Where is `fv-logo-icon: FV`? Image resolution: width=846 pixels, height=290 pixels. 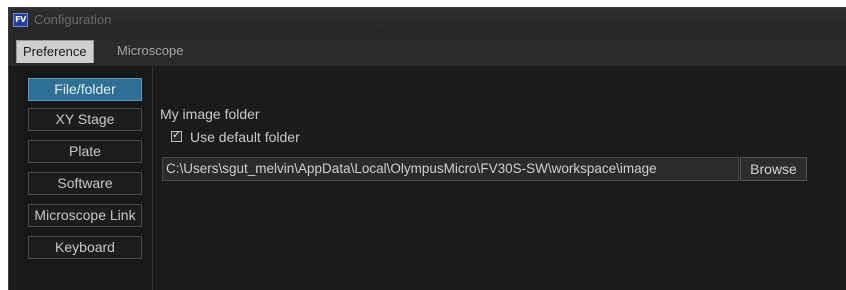
fv-logo-icon: FV is located at coordinates (20, 20).